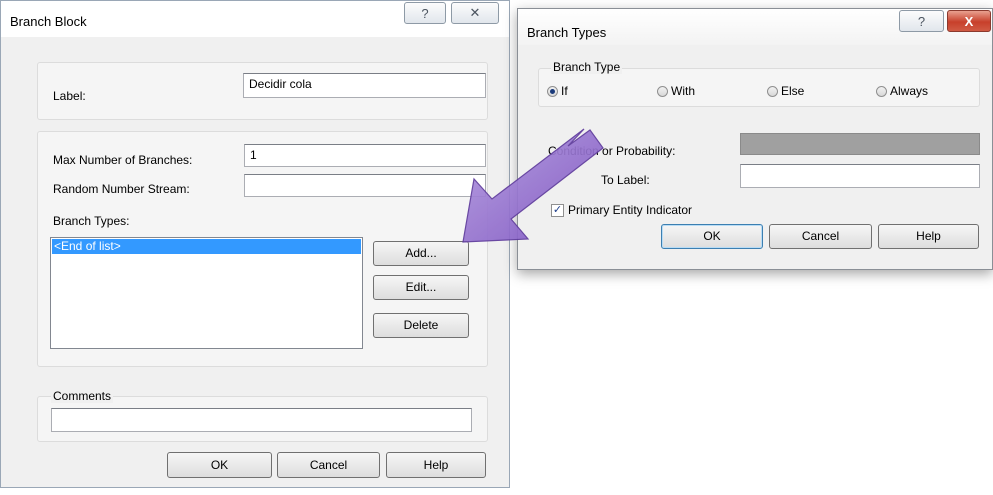 Image resolution: width=993 pixels, height=495 pixels. I want to click on annotation-arrow-icon, so click(533, 185).